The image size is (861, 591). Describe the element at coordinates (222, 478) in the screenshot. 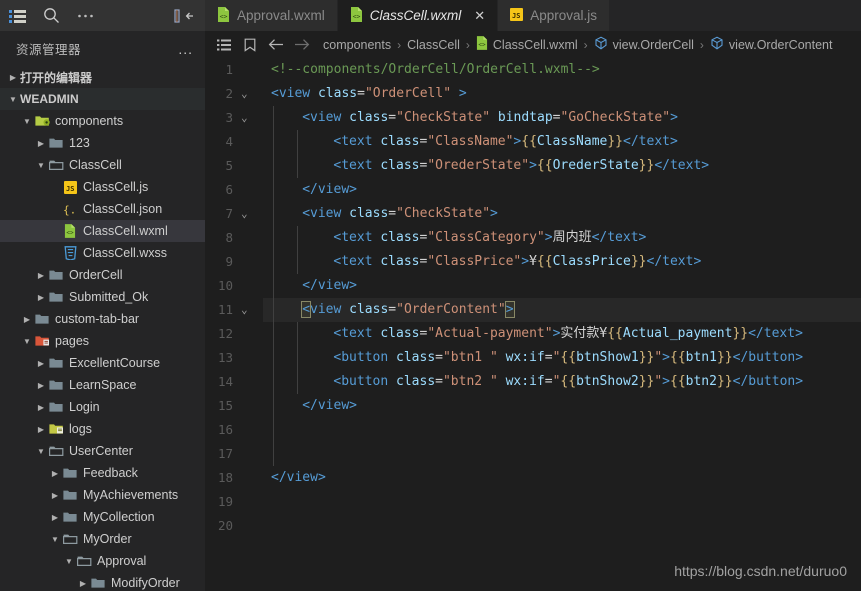

I see `line-number: 18` at that location.